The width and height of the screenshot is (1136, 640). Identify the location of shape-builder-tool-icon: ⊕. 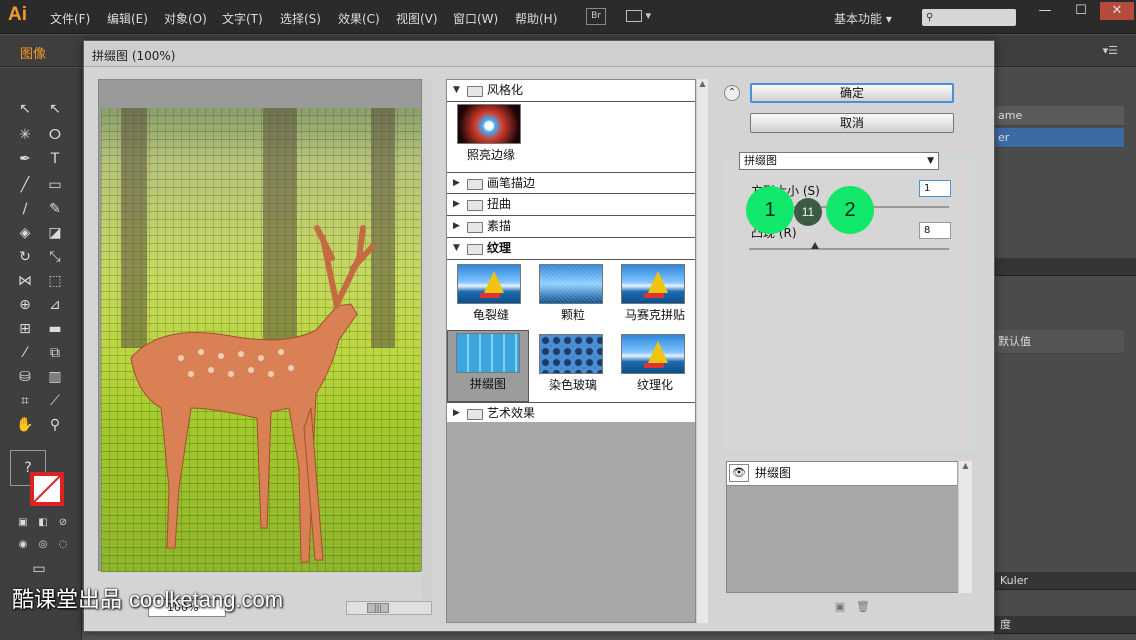
(25, 305).